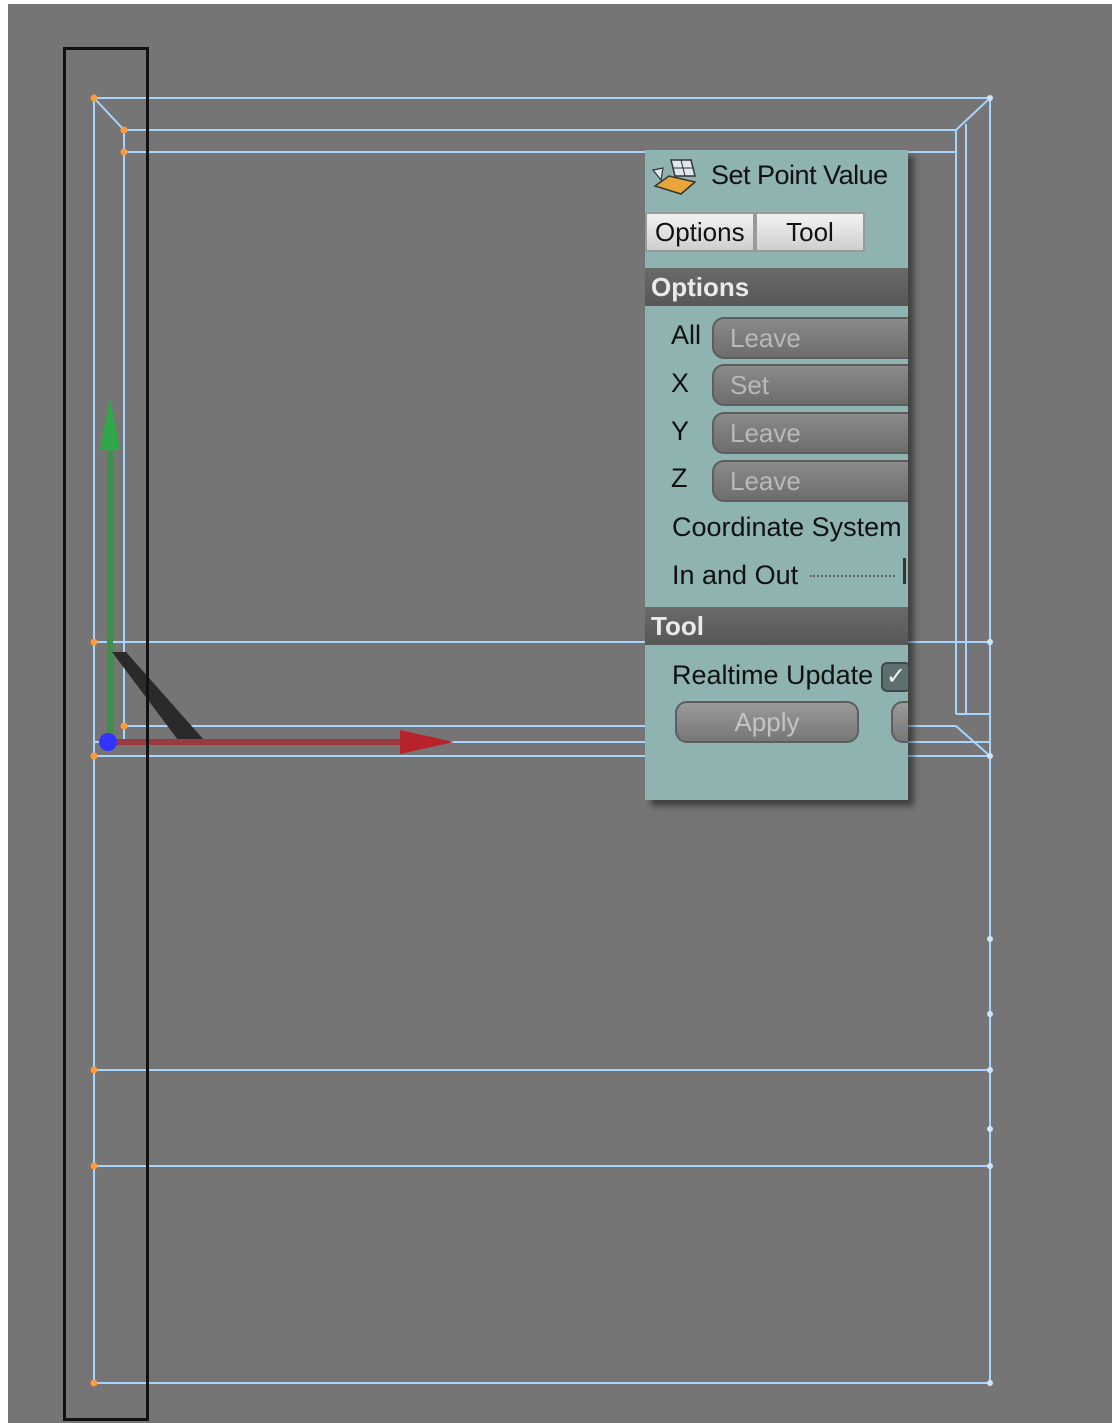 The width and height of the screenshot is (1112, 1423). What do you see at coordinates (680, 431) in the screenshot?
I see `y-label: Y` at bounding box center [680, 431].